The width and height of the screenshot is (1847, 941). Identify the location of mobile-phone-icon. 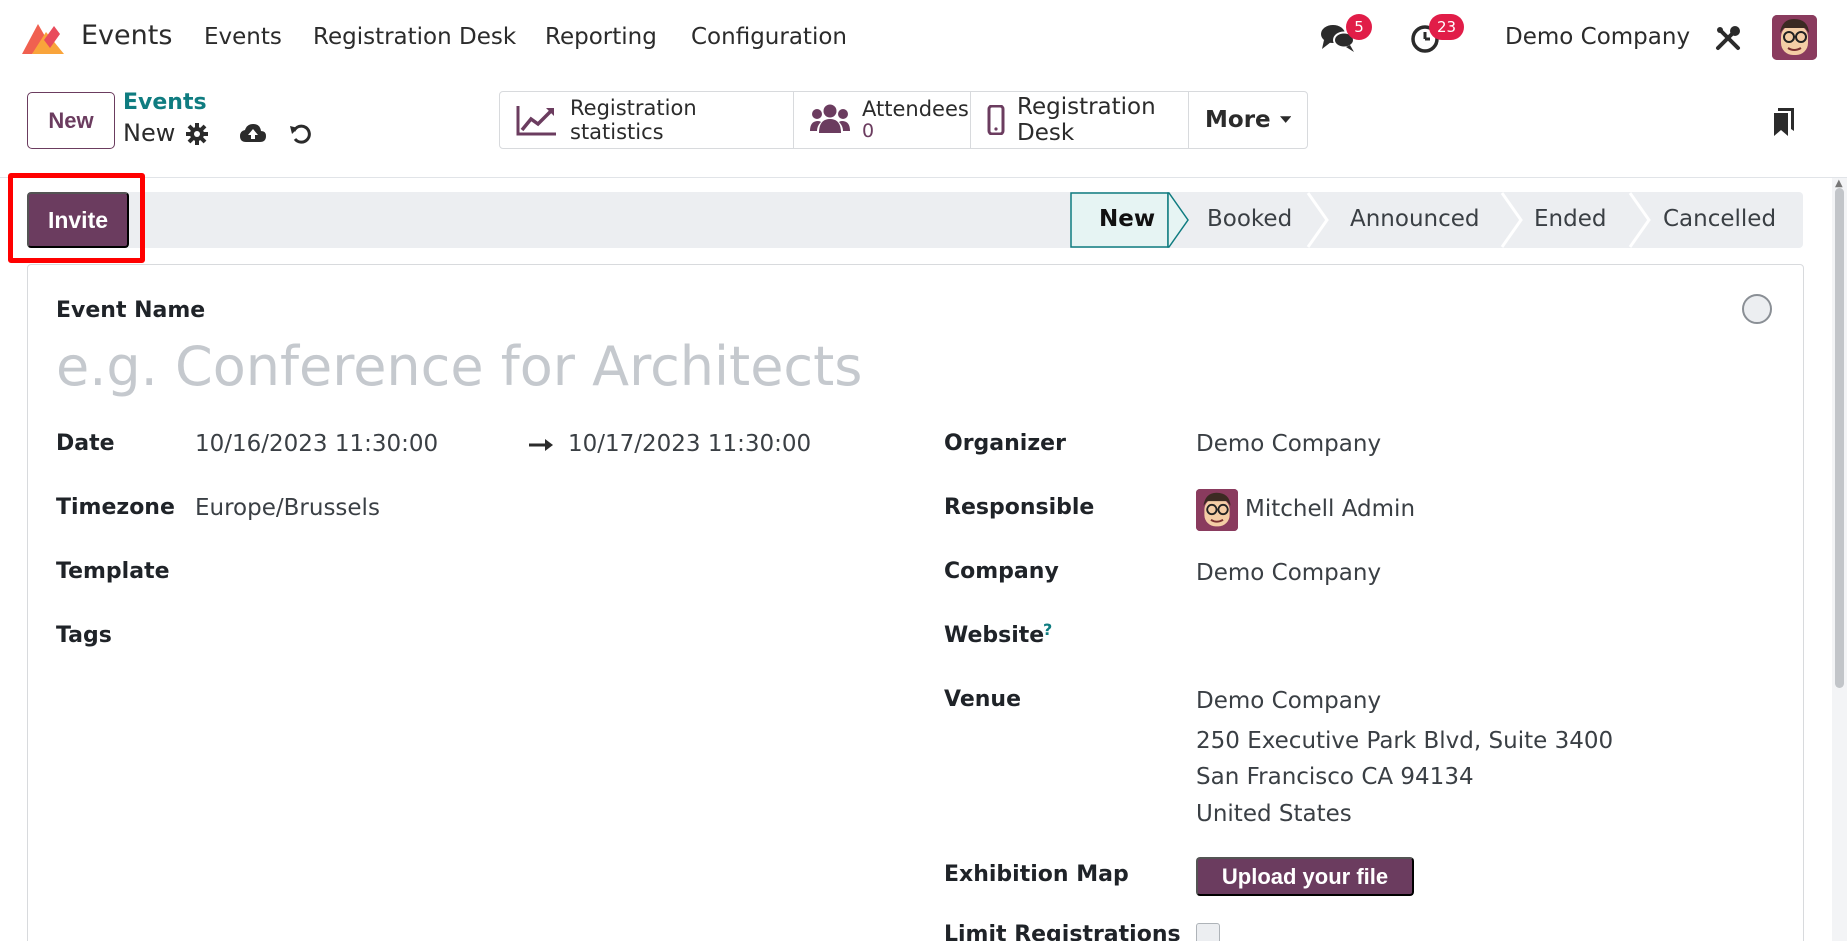
(996, 120).